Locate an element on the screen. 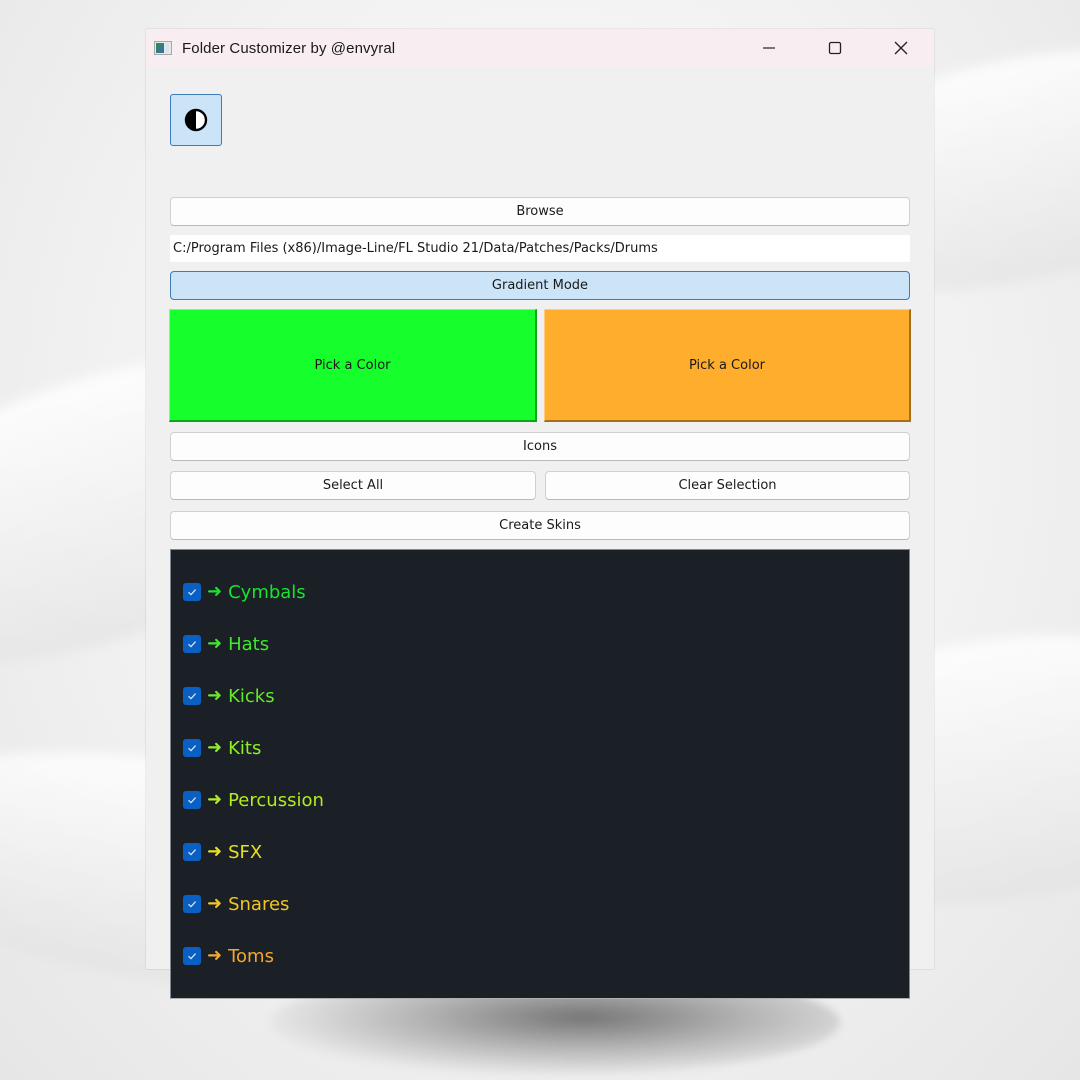  folder-list-item: ➜ Snares is located at coordinates (236, 904).